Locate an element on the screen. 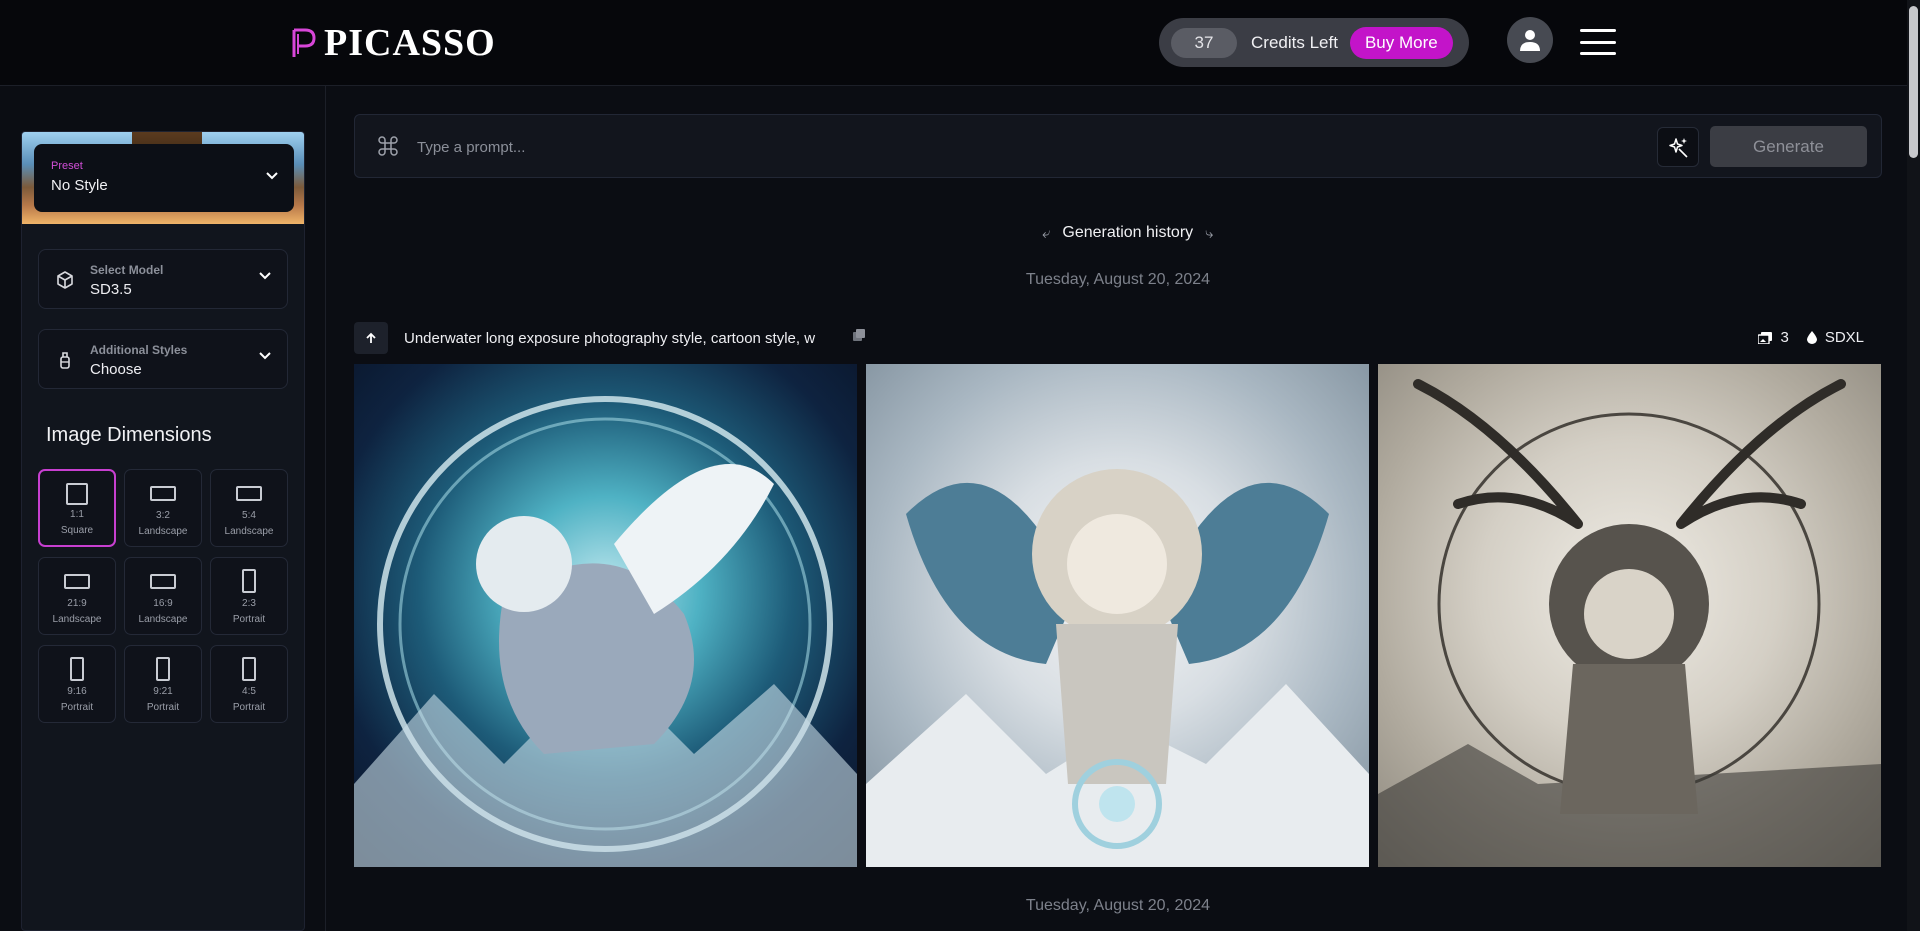  image-dimensions-title: Image Dimensions is located at coordinates (129, 435).